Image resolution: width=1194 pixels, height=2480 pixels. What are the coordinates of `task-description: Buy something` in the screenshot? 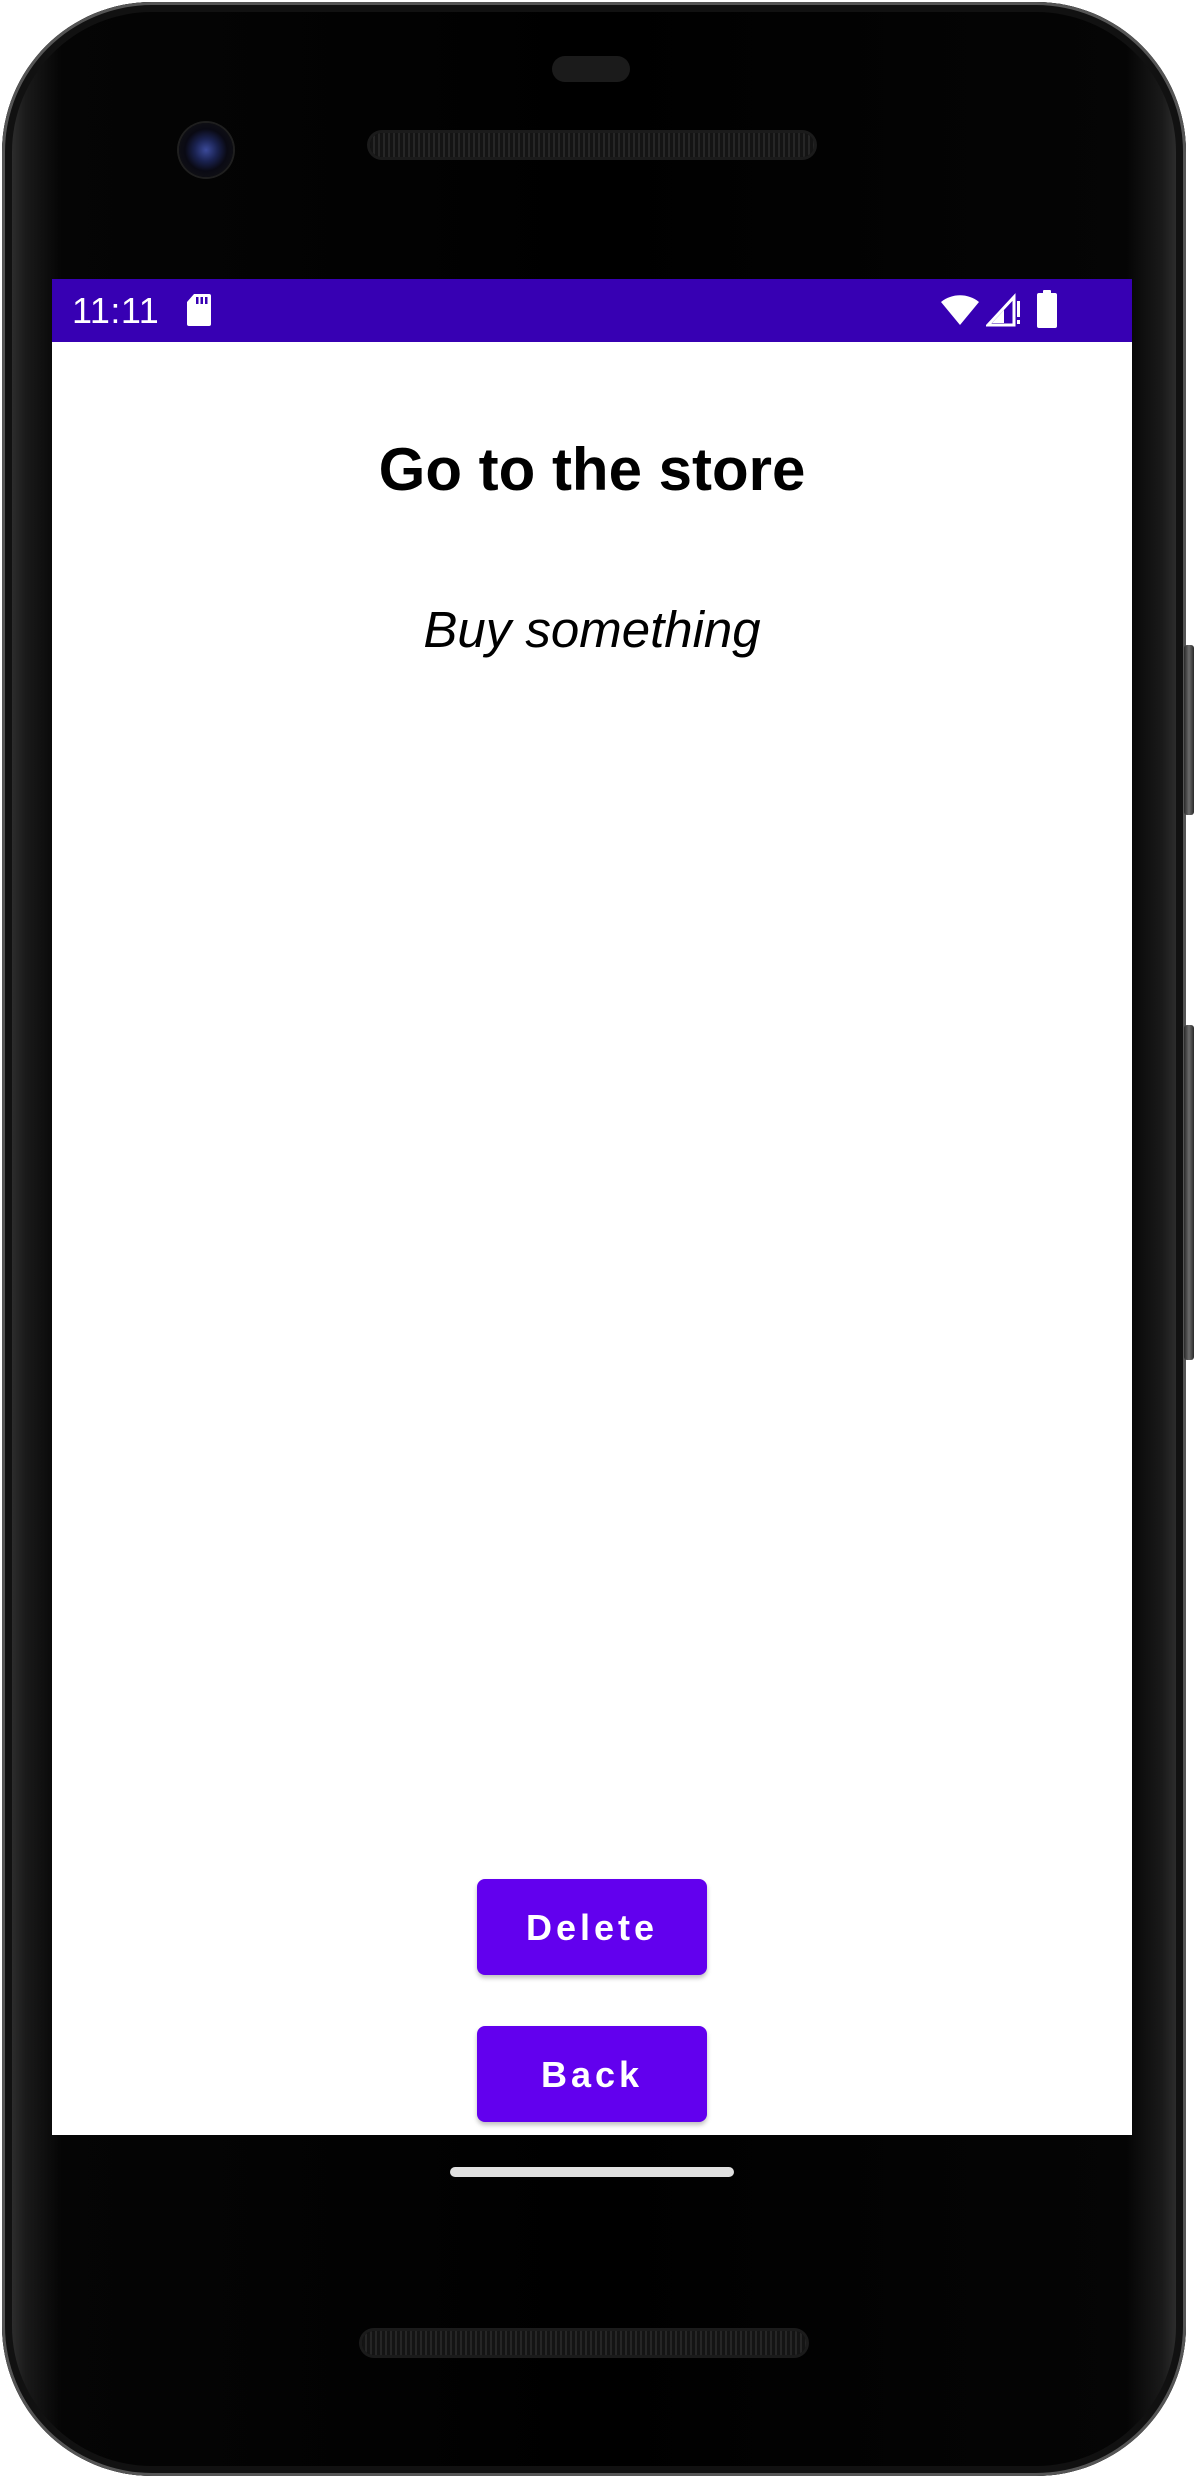 It's located at (592, 629).